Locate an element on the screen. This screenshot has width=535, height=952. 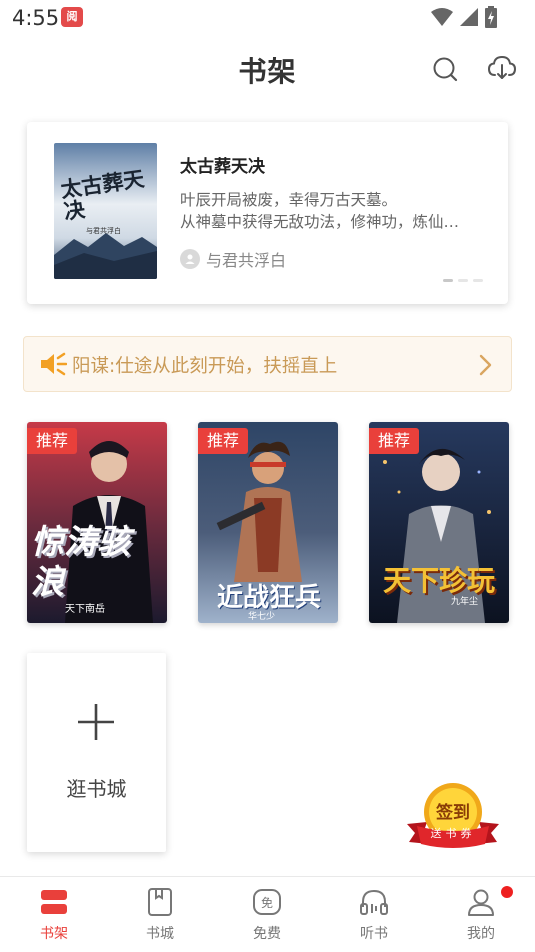
author-avatar-icon is located at coordinates (190, 259).